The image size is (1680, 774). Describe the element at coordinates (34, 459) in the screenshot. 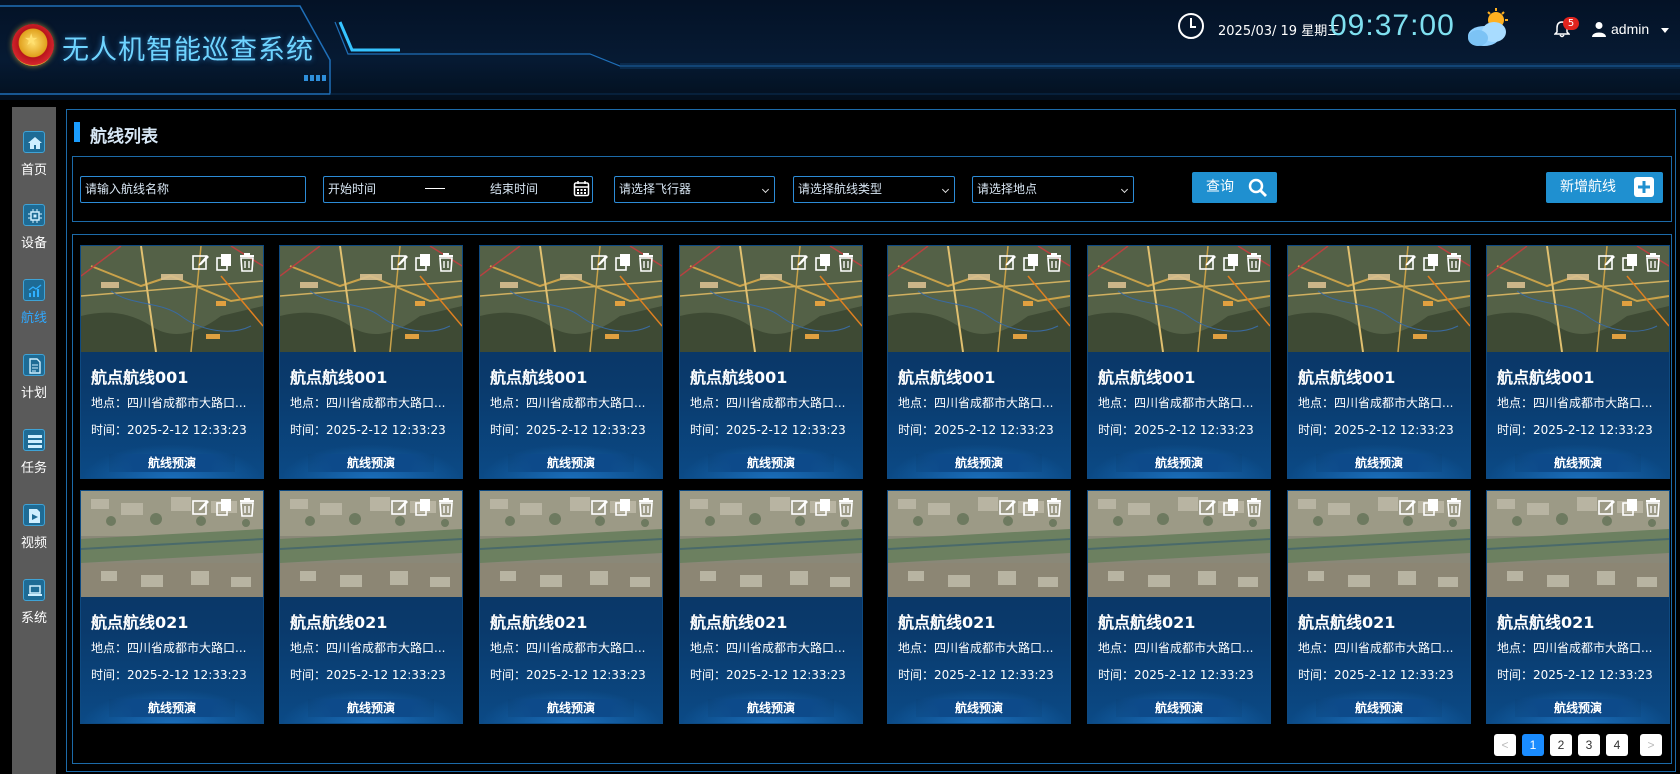

I see `sidebar-item-task: 任务` at that location.